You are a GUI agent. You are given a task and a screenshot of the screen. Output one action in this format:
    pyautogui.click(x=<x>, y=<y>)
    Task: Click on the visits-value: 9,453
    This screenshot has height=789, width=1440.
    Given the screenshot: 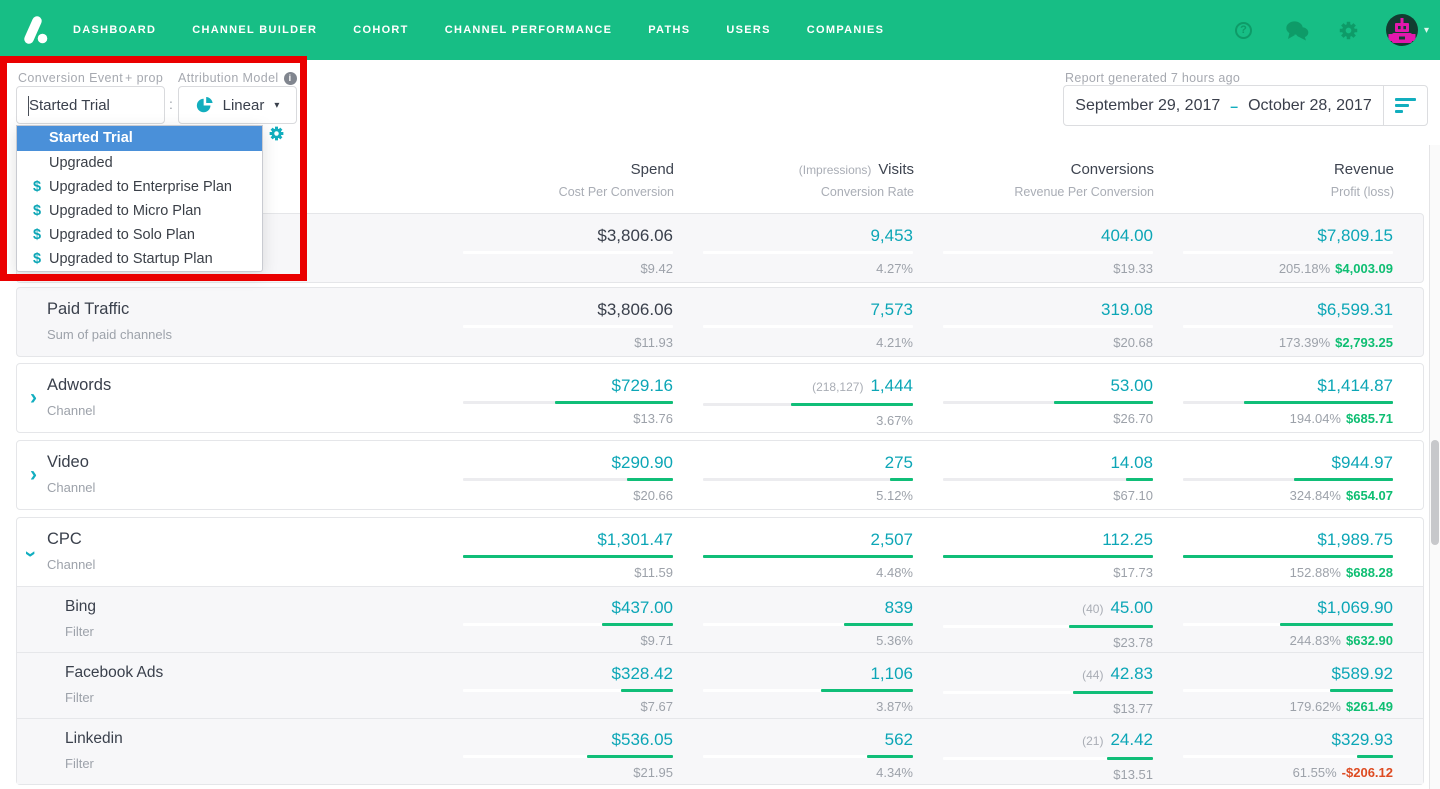 What is the action you would take?
    pyautogui.click(x=891, y=235)
    